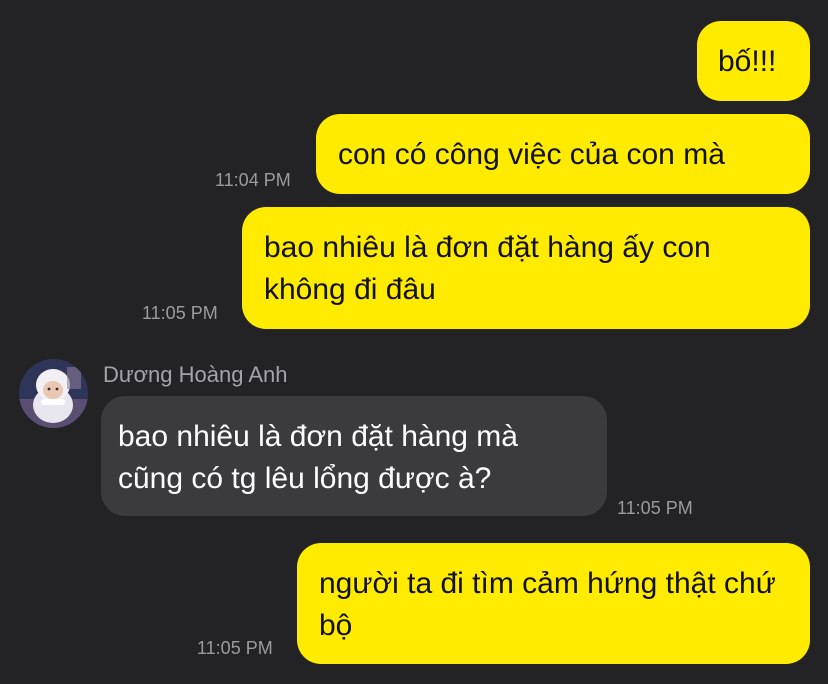 This screenshot has width=828, height=684. Describe the element at coordinates (253, 180) in the screenshot. I see `message-timestamp: 11:04 PM` at that location.